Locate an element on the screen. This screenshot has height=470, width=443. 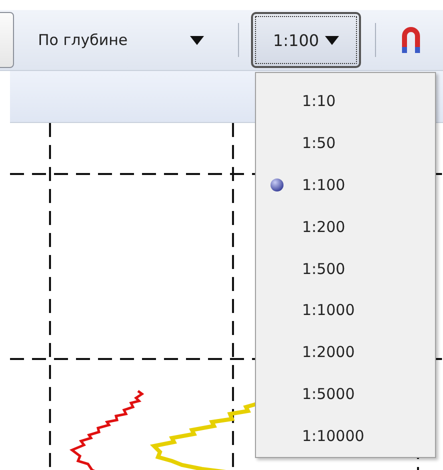
menu-item: 1:5000 is located at coordinates (345, 394).